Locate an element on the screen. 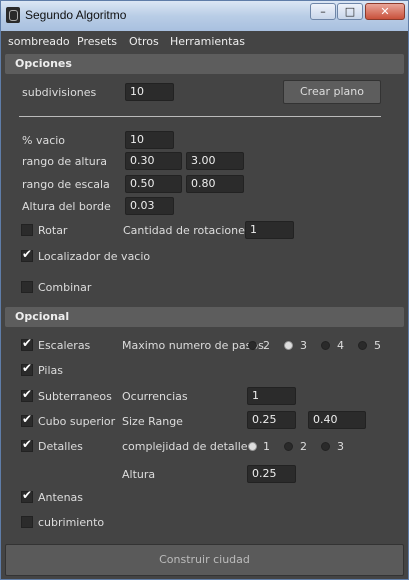 The width and height of the screenshot is (409, 580). separator is located at coordinates (200, 116).